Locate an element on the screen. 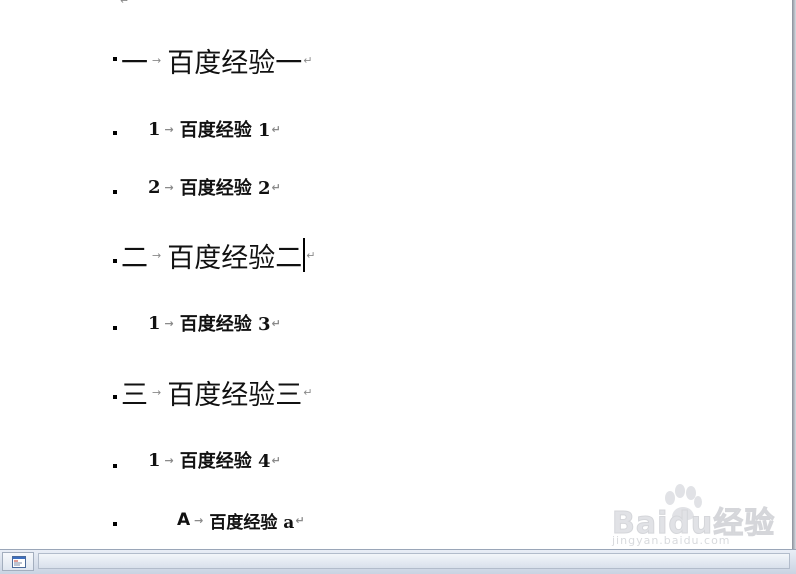 This screenshot has width=796, height=574. heading-1: 一 → 百度经验一 ↵ is located at coordinates (217, 60).